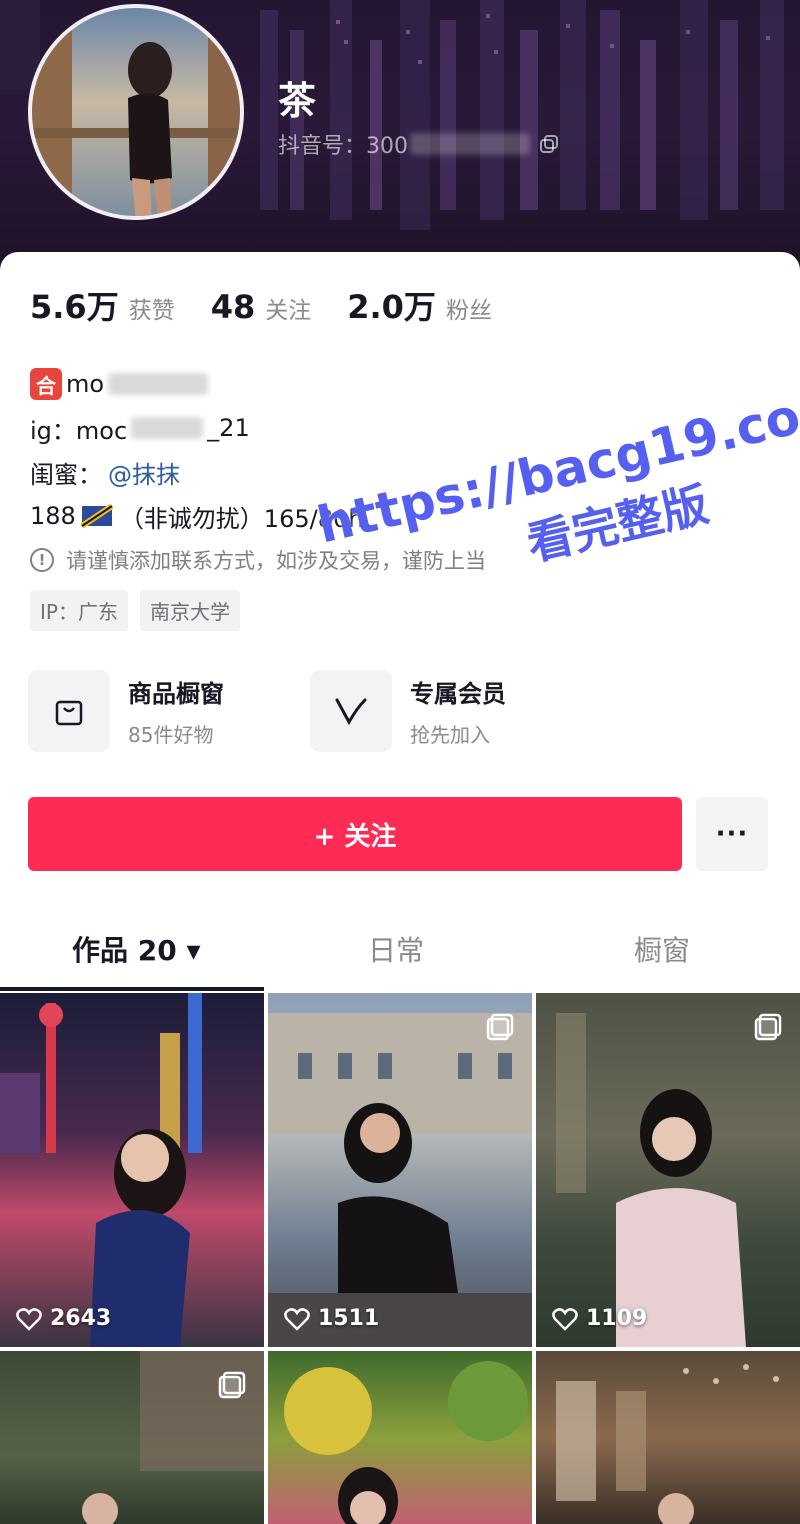  I want to click on avatar-photo, so click(136, 112).